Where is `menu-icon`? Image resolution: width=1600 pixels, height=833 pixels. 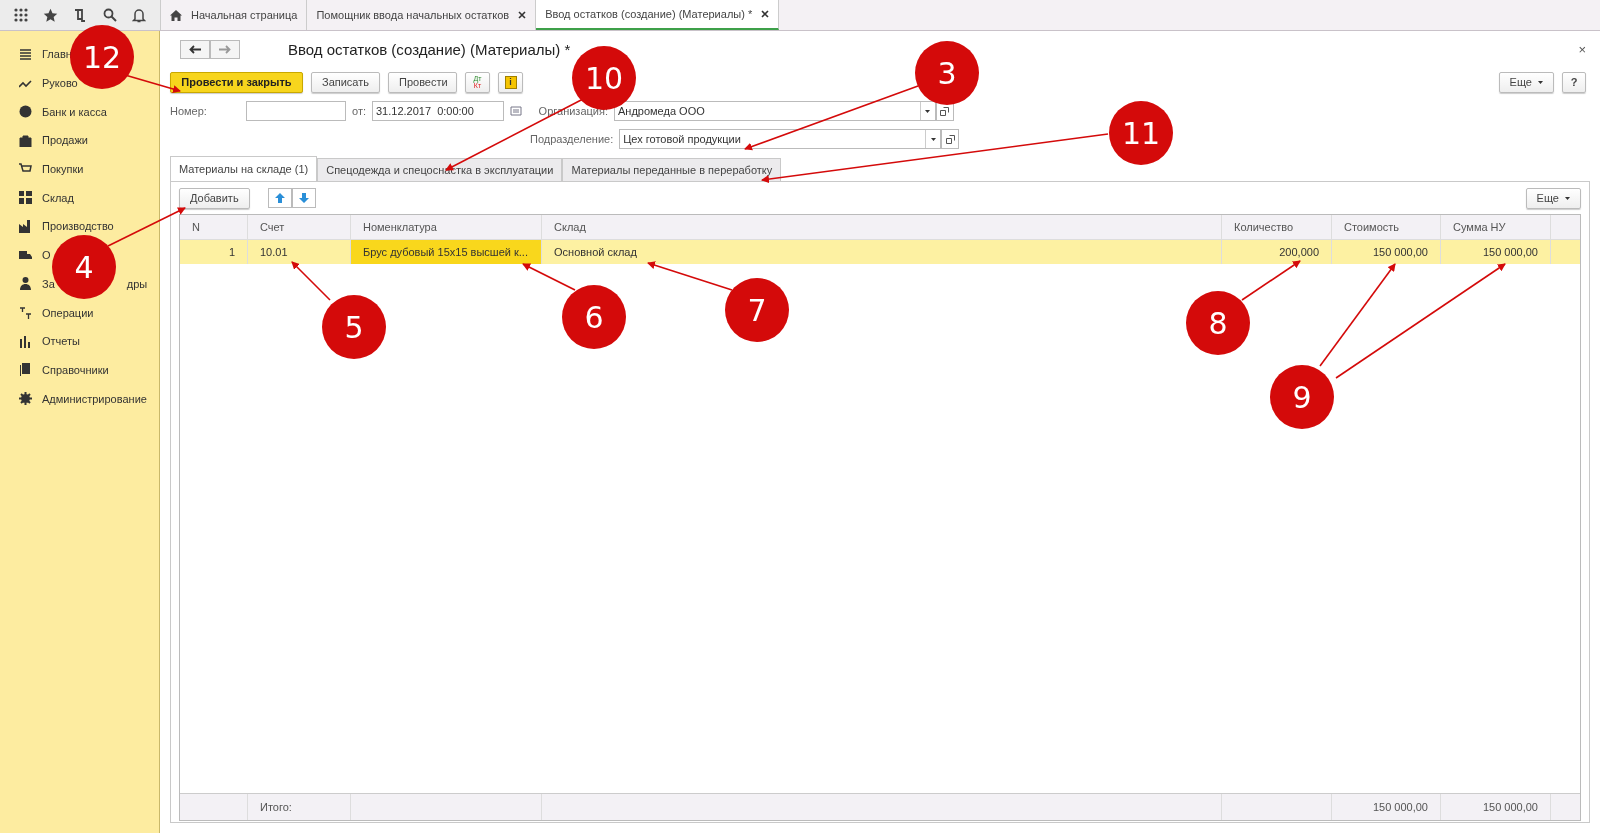 menu-icon is located at coordinates (25, 54).